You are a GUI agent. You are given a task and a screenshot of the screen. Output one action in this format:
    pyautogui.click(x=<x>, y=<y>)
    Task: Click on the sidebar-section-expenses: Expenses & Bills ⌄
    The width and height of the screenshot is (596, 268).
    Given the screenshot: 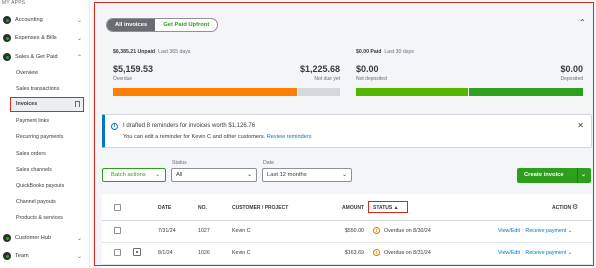 What is the action you would take?
    pyautogui.click(x=44, y=38)
    